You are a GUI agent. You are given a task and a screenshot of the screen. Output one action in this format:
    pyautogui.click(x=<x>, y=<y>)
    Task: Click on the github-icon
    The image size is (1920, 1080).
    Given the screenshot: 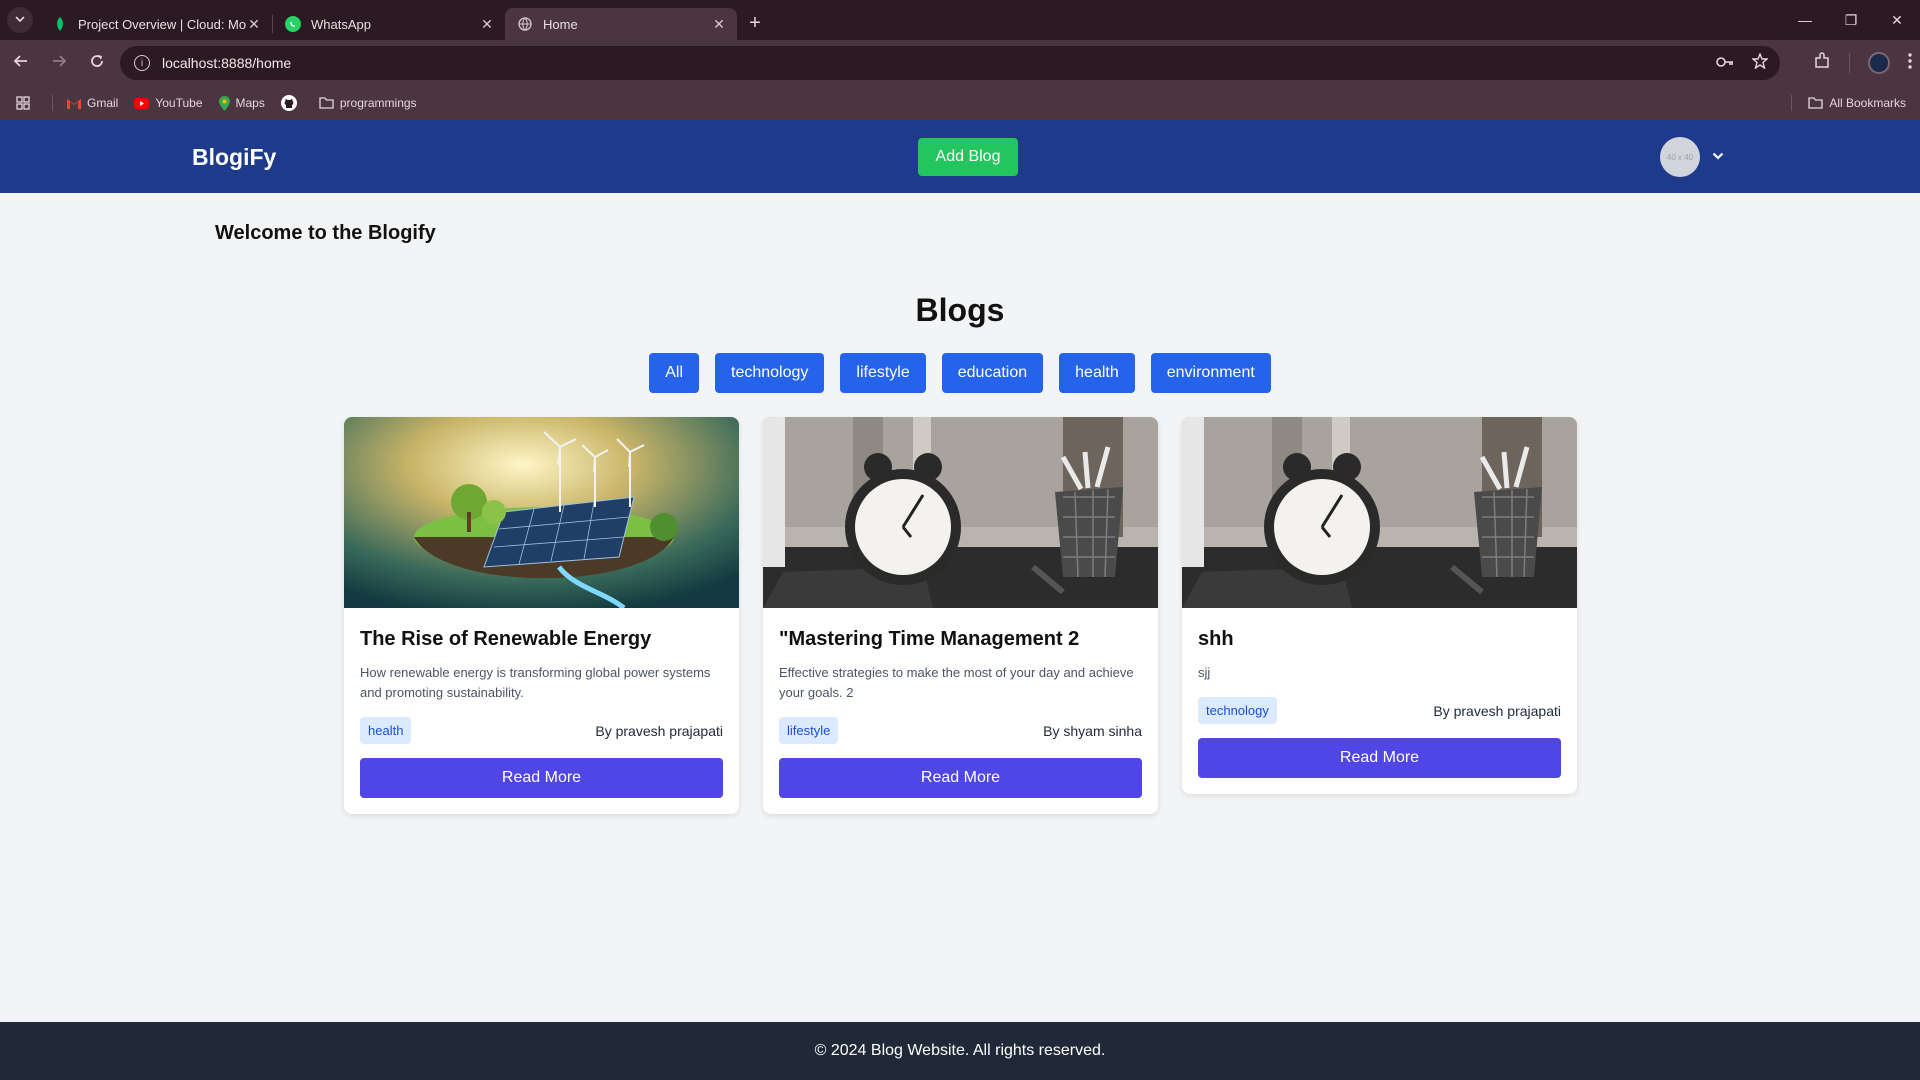 What is the action you would take?
    pyautogui.click(x=288, y=103)
    